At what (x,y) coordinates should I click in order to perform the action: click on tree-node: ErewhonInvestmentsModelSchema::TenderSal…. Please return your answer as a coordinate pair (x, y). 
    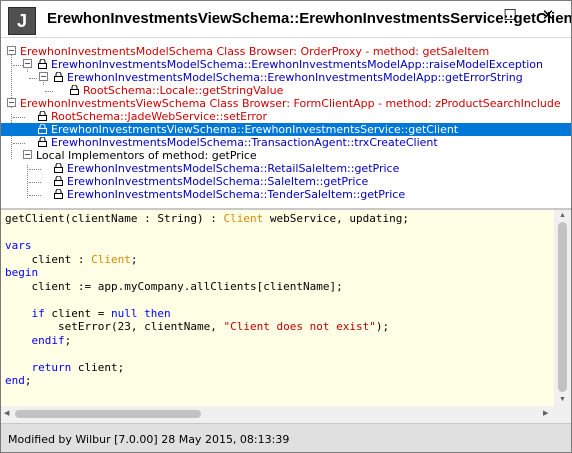
    Looking at the image, I should click on (236, 194).